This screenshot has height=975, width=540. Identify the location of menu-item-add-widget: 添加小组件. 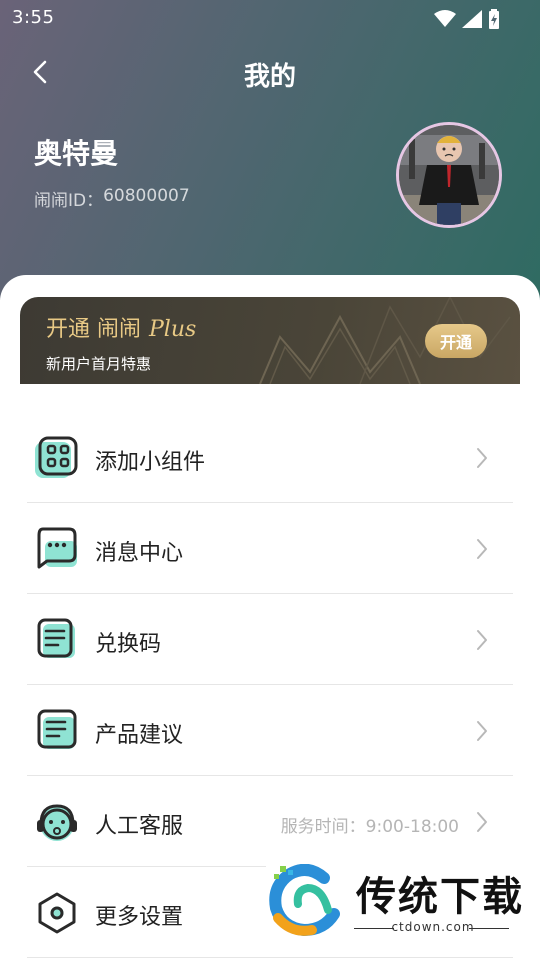
(270, 457).